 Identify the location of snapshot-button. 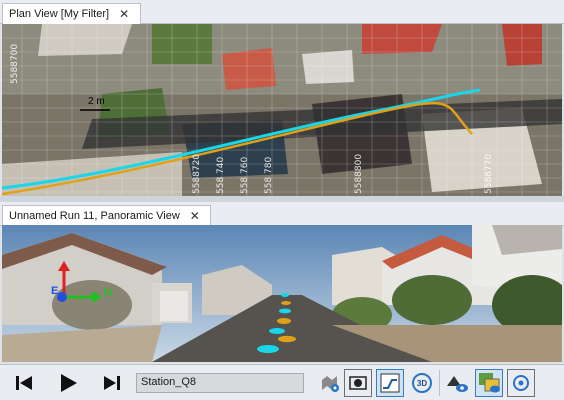
(358, 382).